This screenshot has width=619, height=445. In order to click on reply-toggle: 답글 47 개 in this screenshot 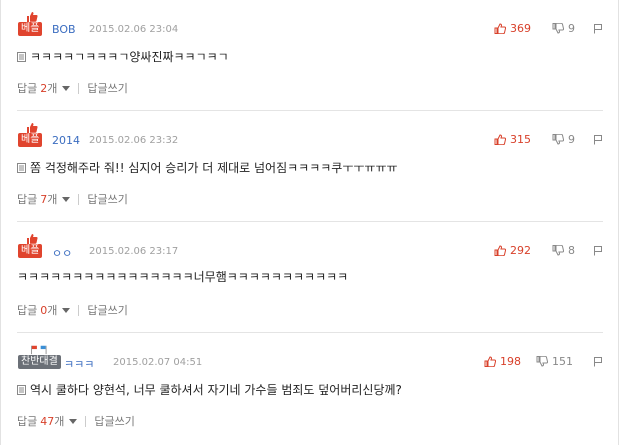, I will do `click(51, 421)`.